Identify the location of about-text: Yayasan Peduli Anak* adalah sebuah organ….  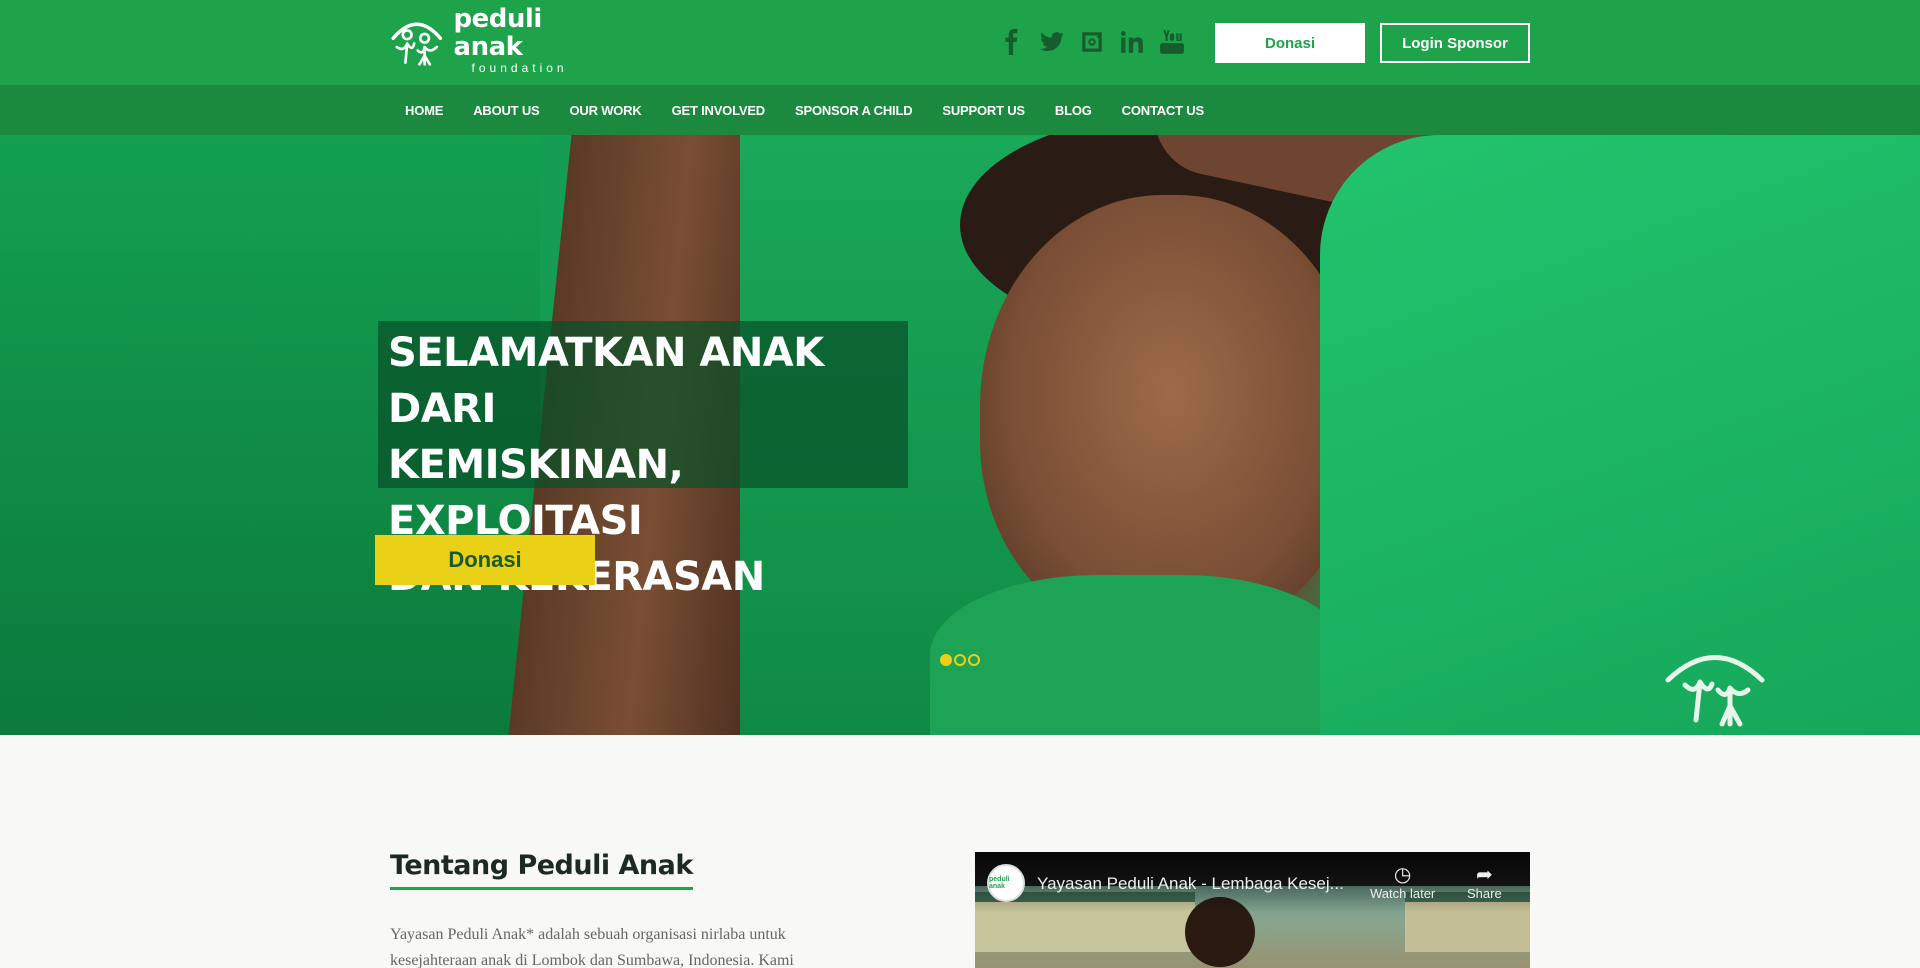
(592, 947).